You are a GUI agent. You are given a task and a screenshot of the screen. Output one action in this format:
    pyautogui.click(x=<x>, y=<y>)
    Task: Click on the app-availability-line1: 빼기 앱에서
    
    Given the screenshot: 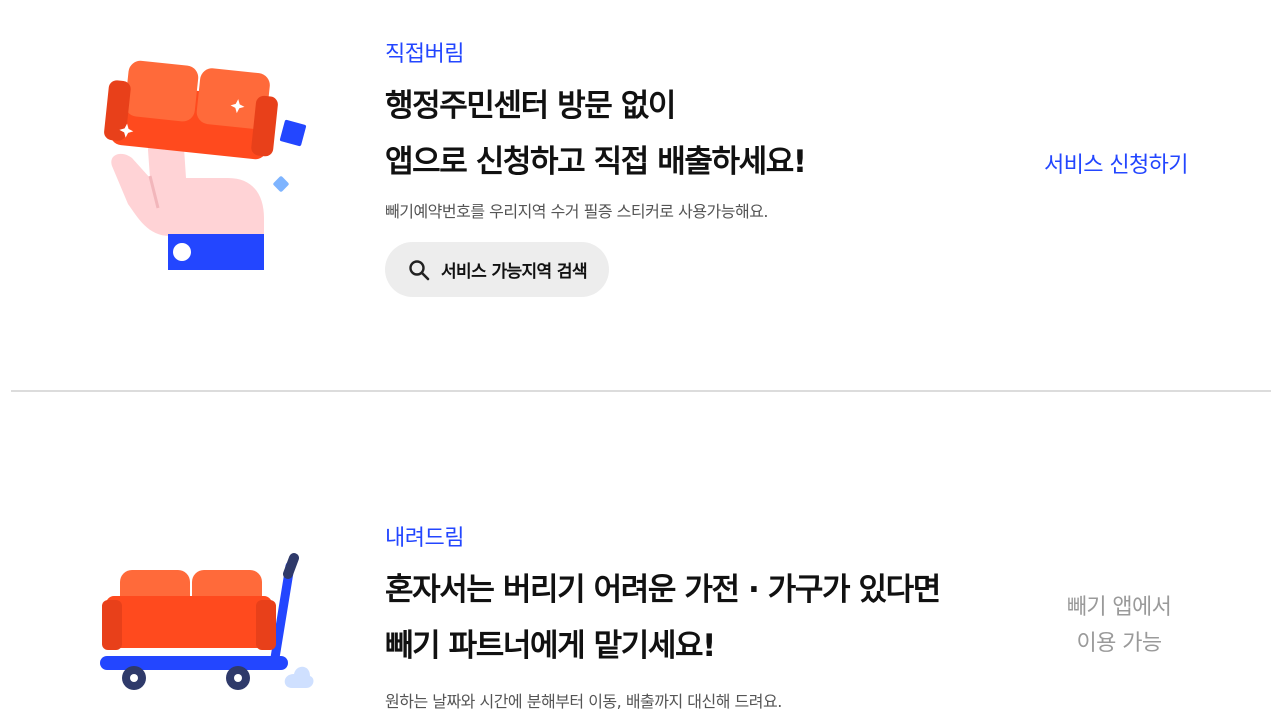 What is the action you would take?
    pyautogui.click(x=1119, y=607)
    